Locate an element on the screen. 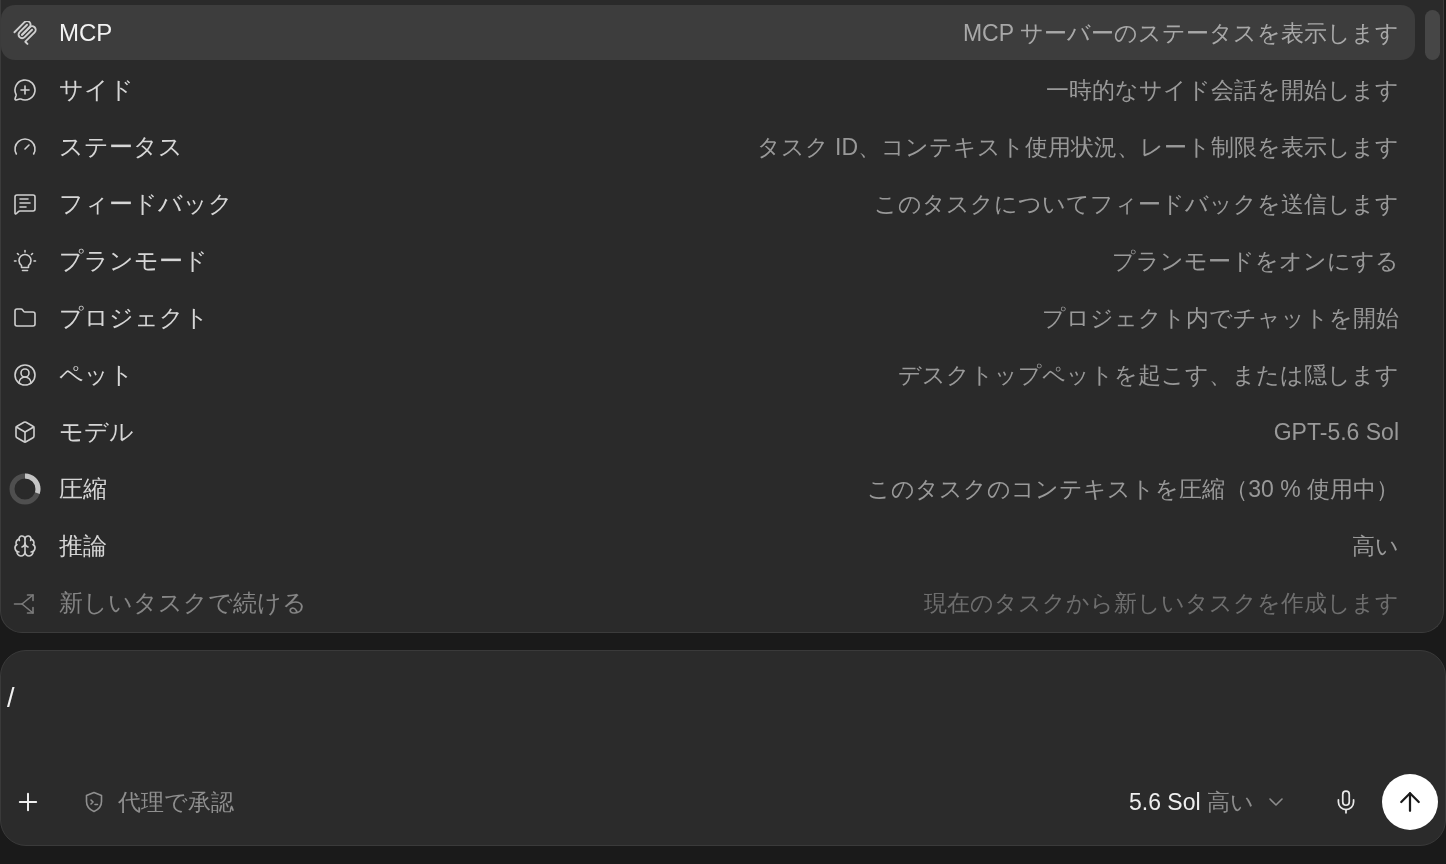 Image resolution: width=1446 pixels, height=864 pixels. menu-item: ステータス タスク ID、コンテキスト使用状況、レート制限を表示します is located at coordinates (708, 146).